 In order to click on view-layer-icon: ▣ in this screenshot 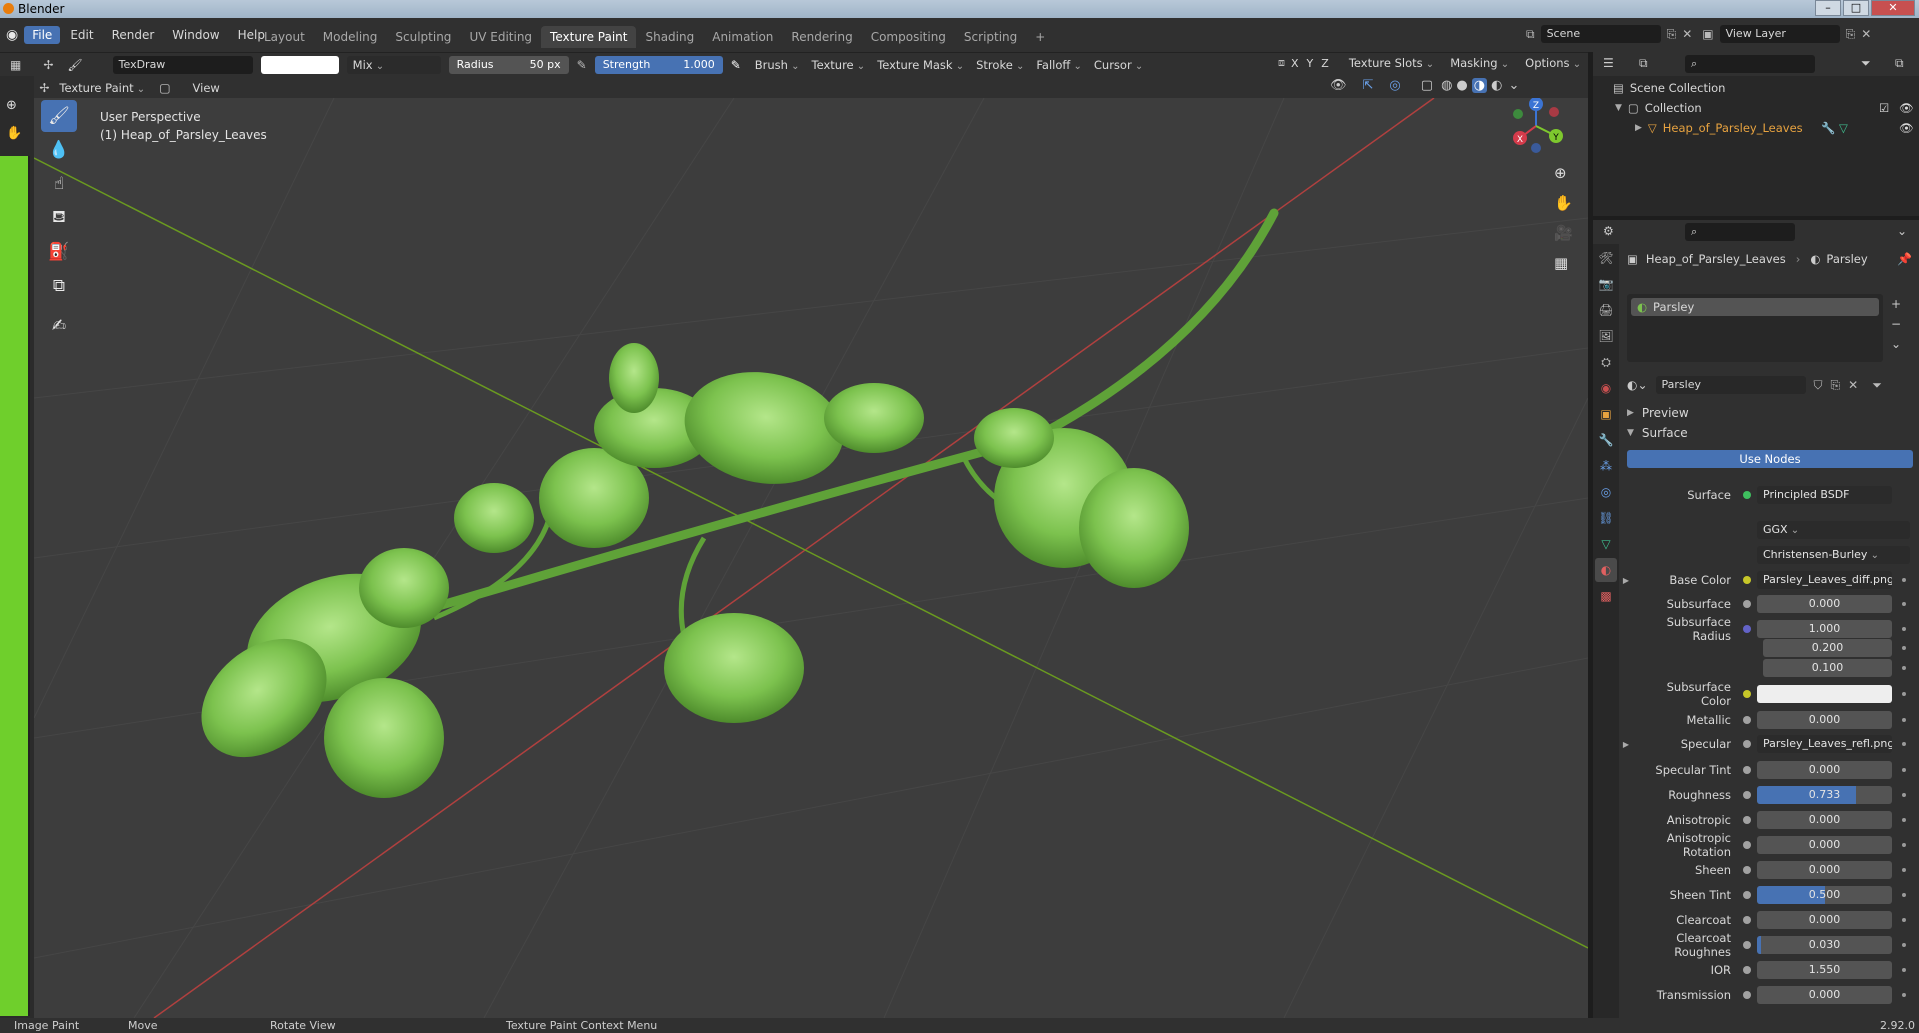, I will do `click(1707, 34)`.